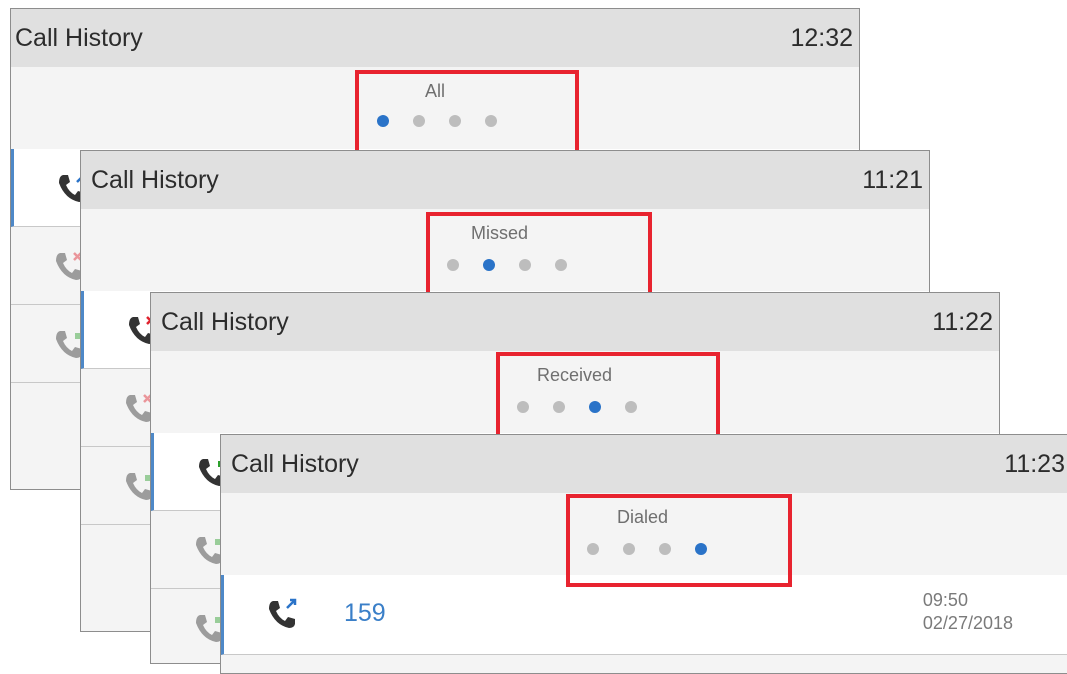  I want to click on clock-time: 12:32, so click(821, 37).